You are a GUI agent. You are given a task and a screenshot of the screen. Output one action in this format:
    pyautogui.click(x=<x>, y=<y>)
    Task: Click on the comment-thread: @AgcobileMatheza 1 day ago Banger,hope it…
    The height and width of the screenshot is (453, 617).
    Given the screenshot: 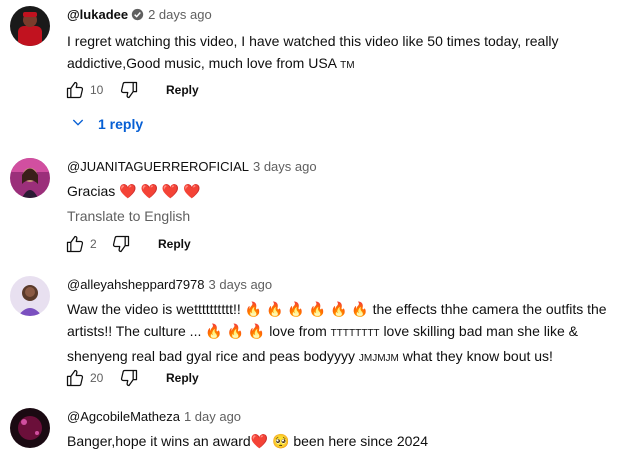 What is the action you would take?
    pyautogui.click(x=308, y=427)
    